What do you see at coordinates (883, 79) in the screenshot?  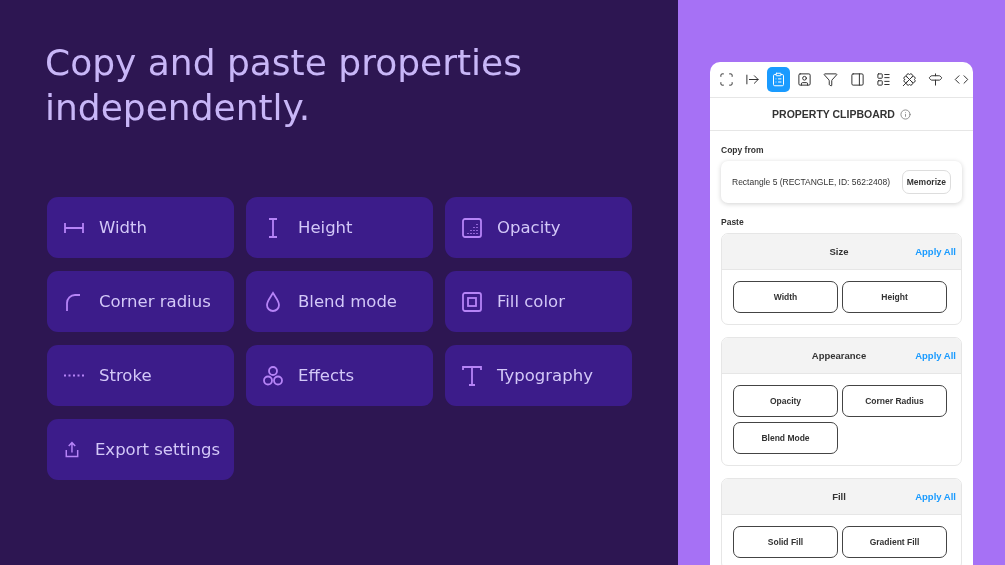 I see `list-icon` at bounding box center [883, 79].